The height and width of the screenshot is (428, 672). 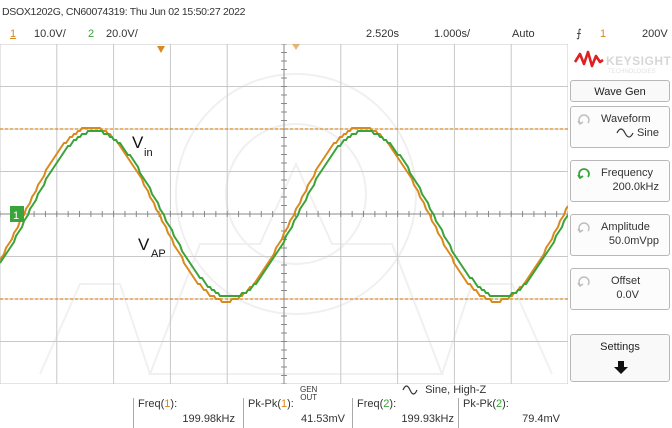 What do you see at coordinates (13, 34) in the screenshot?
I see `channel-1-number: 1` at bounding box center [13, 34].